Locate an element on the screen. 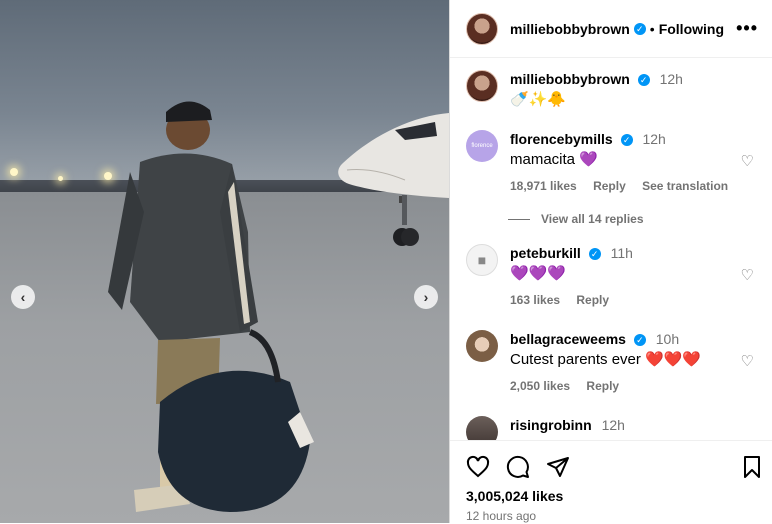 This screenshot has height=524, width=772. bookmark-icon is located at coordinates (752, 467).